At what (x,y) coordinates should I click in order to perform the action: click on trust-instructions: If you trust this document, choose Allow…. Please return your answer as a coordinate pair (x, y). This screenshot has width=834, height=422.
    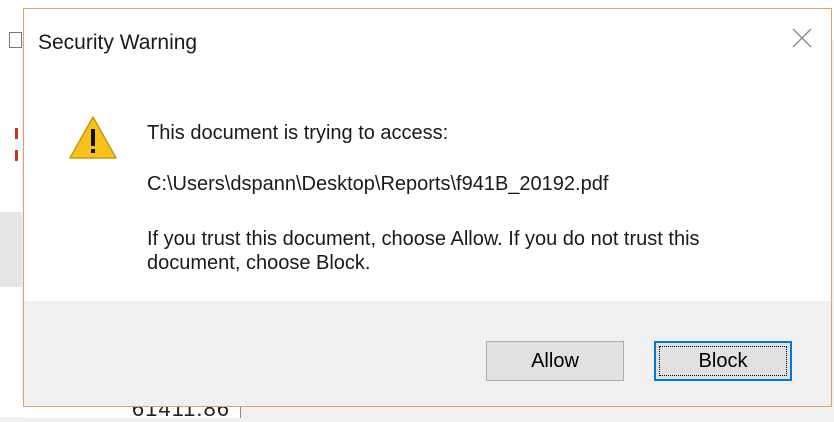
    Looking at the image, I should click on (423, 251).